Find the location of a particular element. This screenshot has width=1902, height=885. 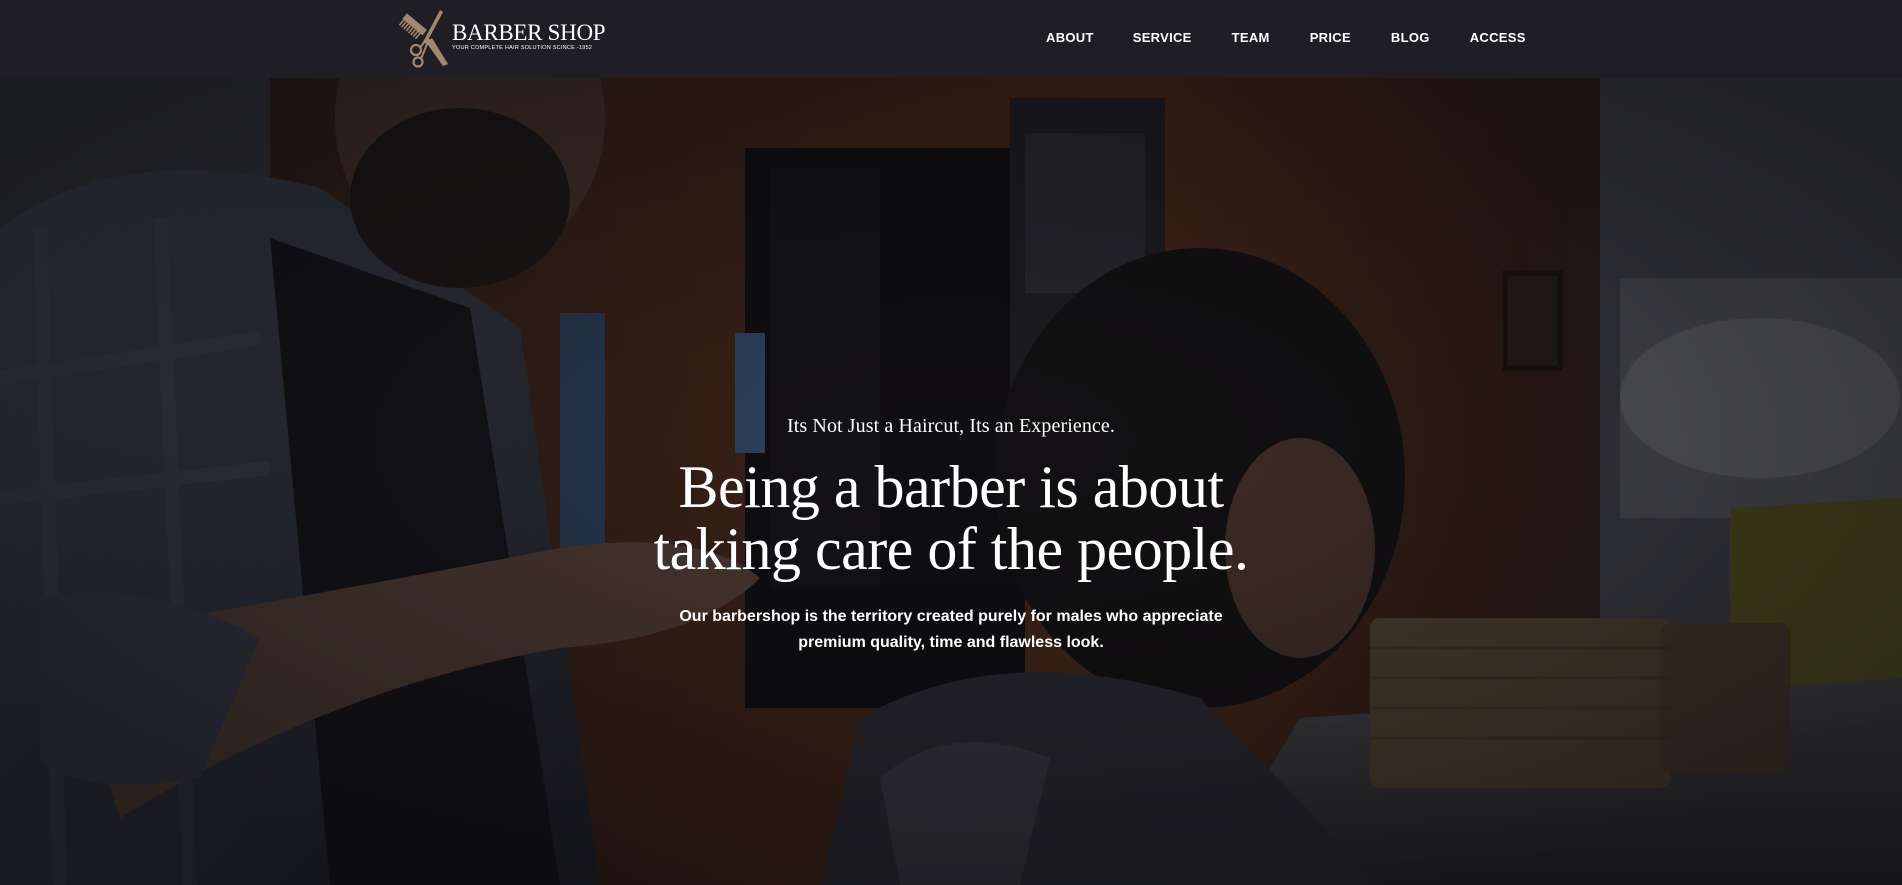

brand-name: BARBER SHOP is located at coordinates (529, 32).